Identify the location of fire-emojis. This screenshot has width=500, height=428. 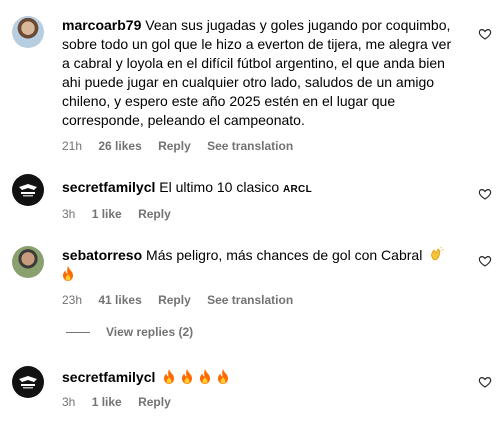
(199, 377).